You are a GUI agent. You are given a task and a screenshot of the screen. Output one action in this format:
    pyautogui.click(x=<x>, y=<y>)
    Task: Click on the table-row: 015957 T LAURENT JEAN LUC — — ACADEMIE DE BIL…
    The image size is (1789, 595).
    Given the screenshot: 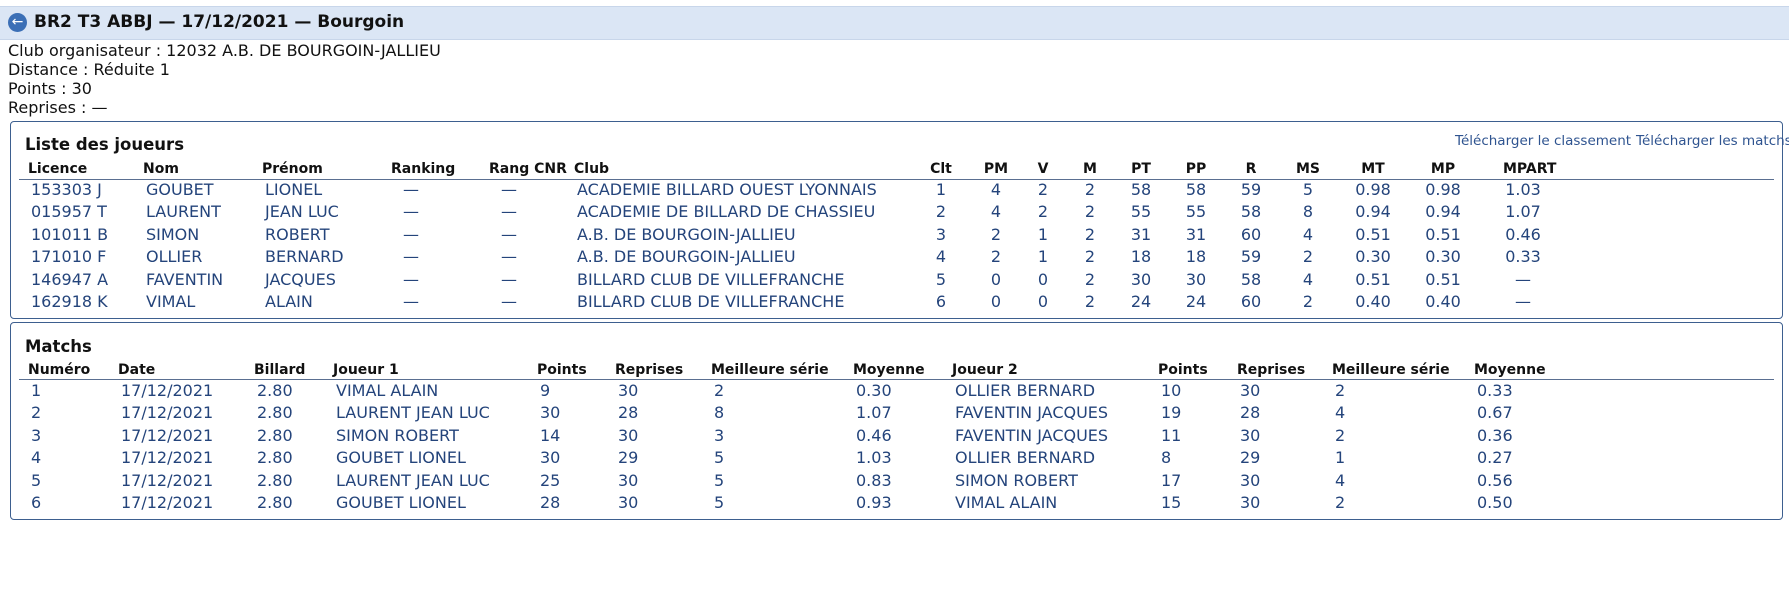 What is the action you would take?
    pyautogui.click(x=896, y=214)
    